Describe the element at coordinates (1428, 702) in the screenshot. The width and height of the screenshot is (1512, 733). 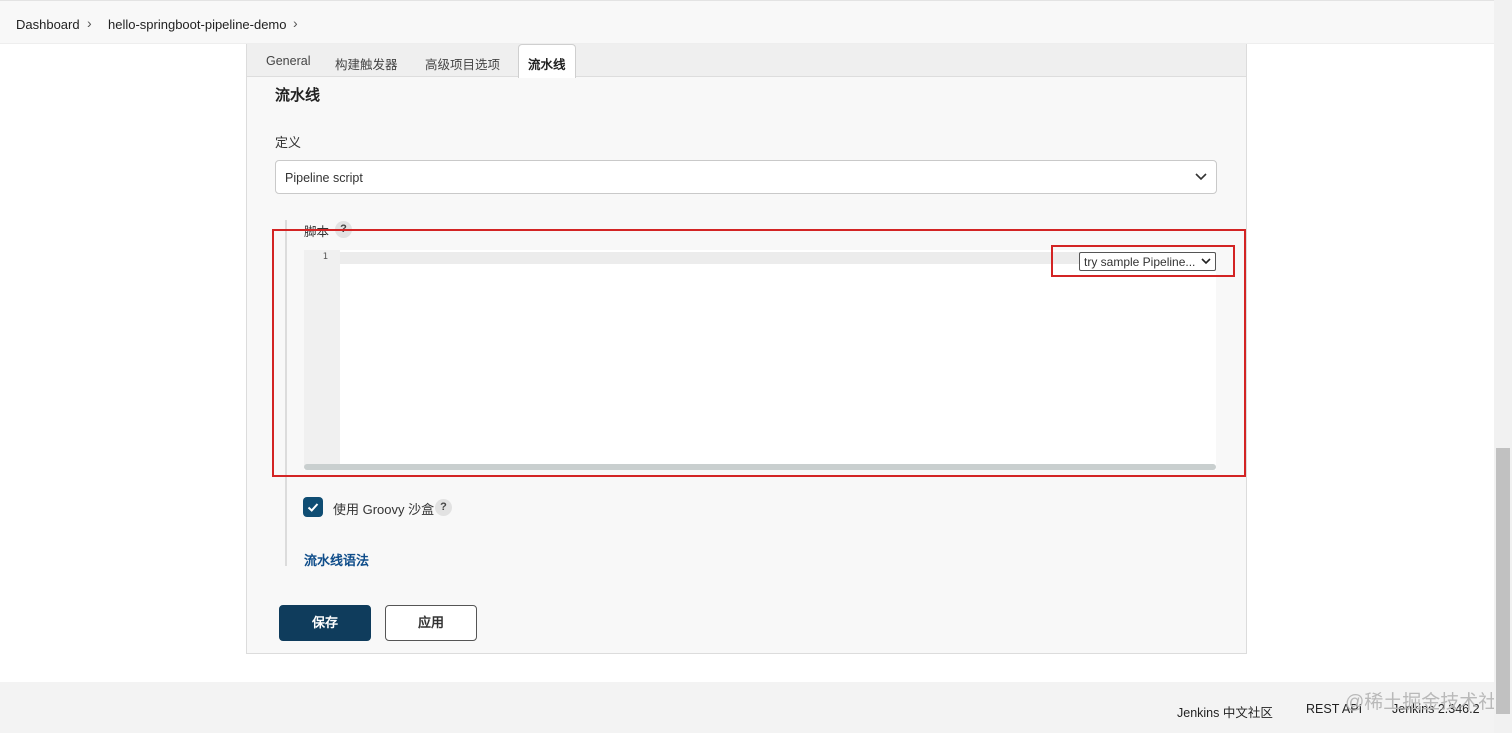
I see `watermark: @稀土掘金技术社区` at that location.